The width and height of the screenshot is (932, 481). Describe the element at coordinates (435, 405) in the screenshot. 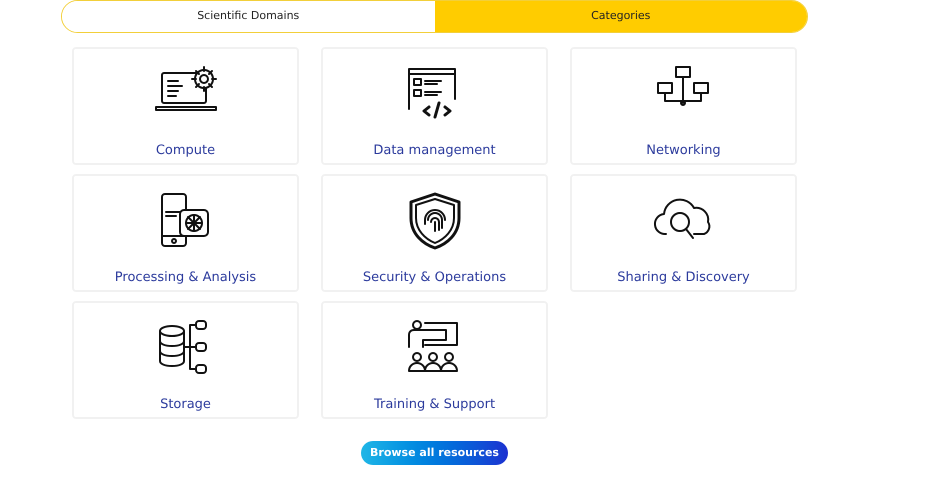

I see `category-label: Training & Support` at that location.